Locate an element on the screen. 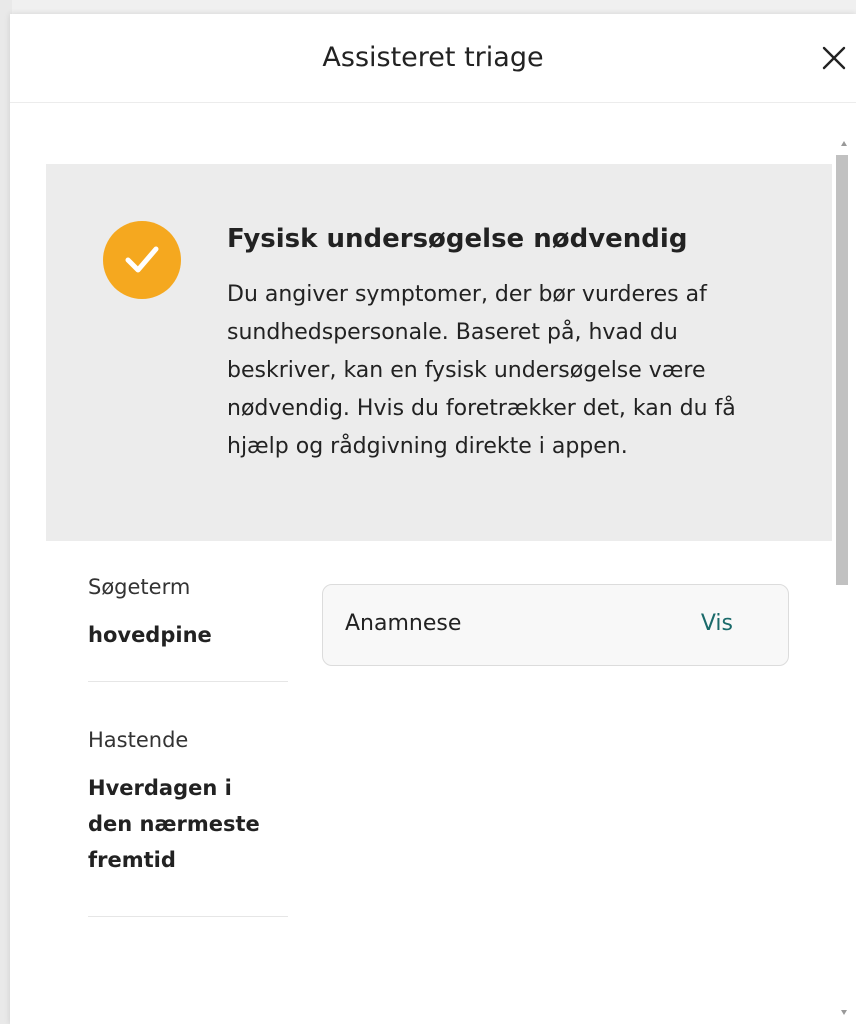 Image resolution: width=856 pixels, height=1024 pixels. scroll-down-arrow-icon is located at coordinates (844, 1012).